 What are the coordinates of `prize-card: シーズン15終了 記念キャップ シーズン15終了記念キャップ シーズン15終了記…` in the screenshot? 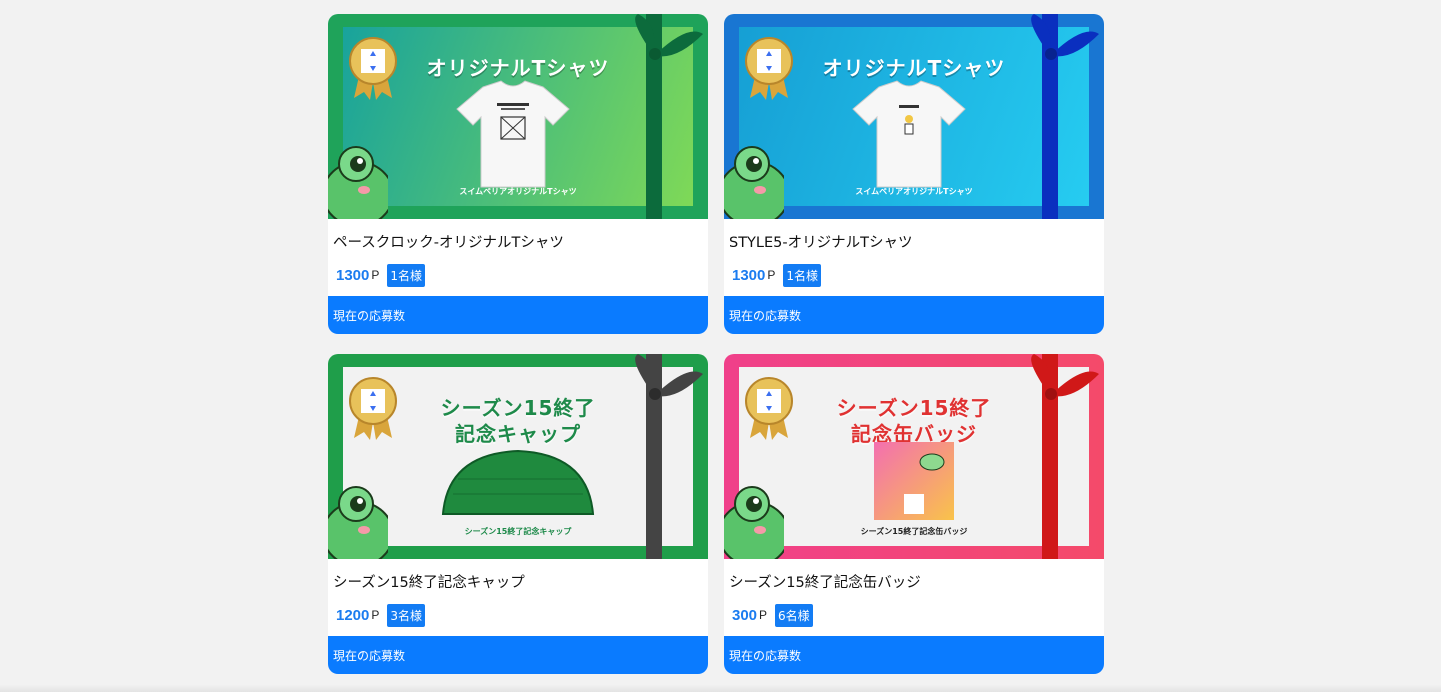 It's located at (518, 514).